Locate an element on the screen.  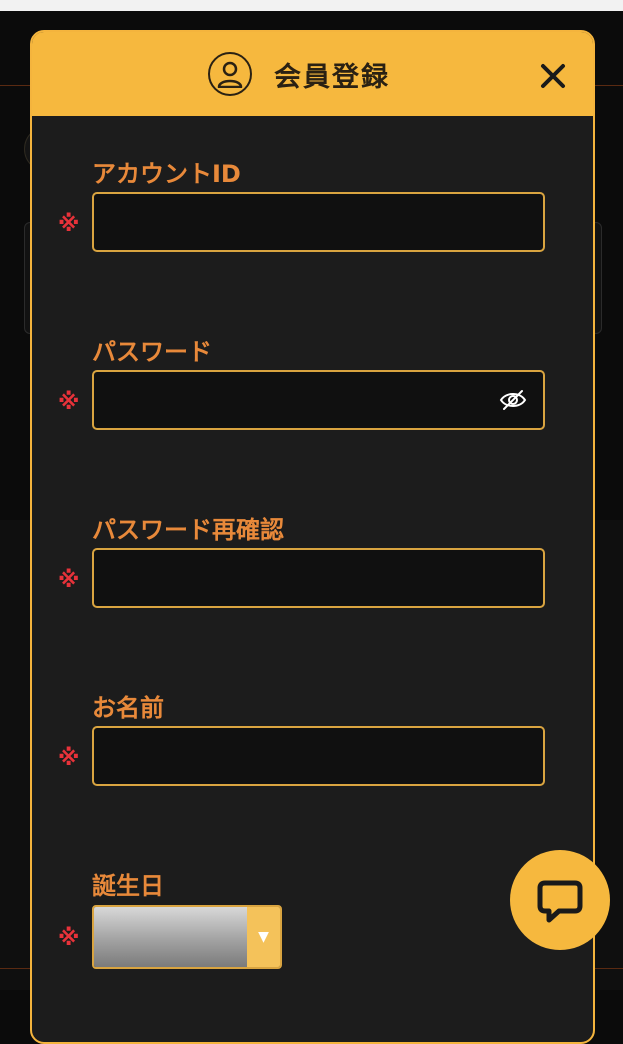
modal-header: 会員登録 is located at coordinates (312, 74).